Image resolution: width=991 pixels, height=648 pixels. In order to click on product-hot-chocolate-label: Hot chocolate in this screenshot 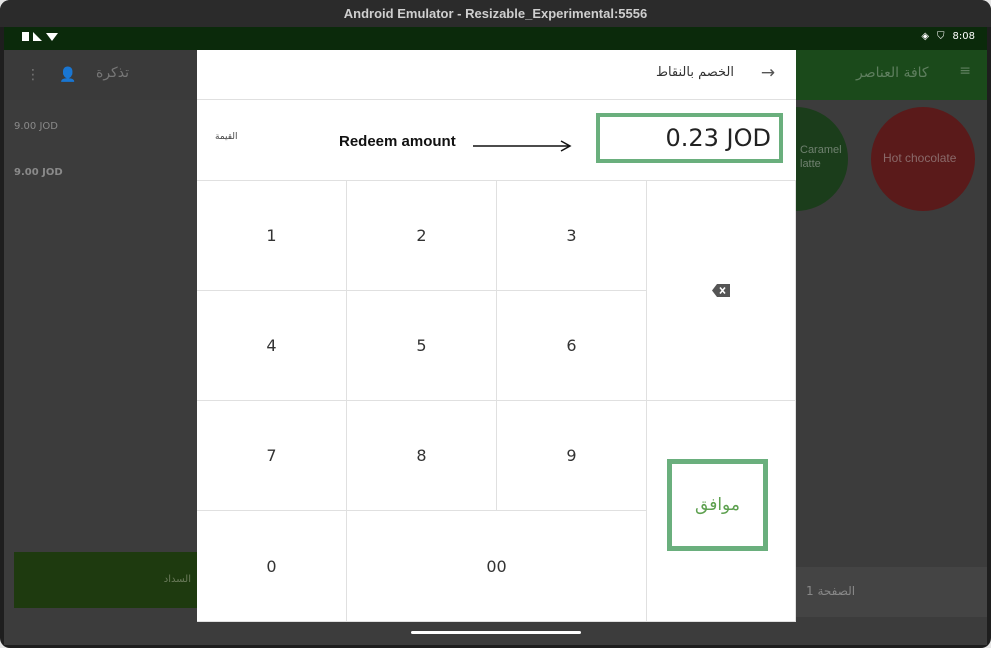, I will do `click(920, 158)`.